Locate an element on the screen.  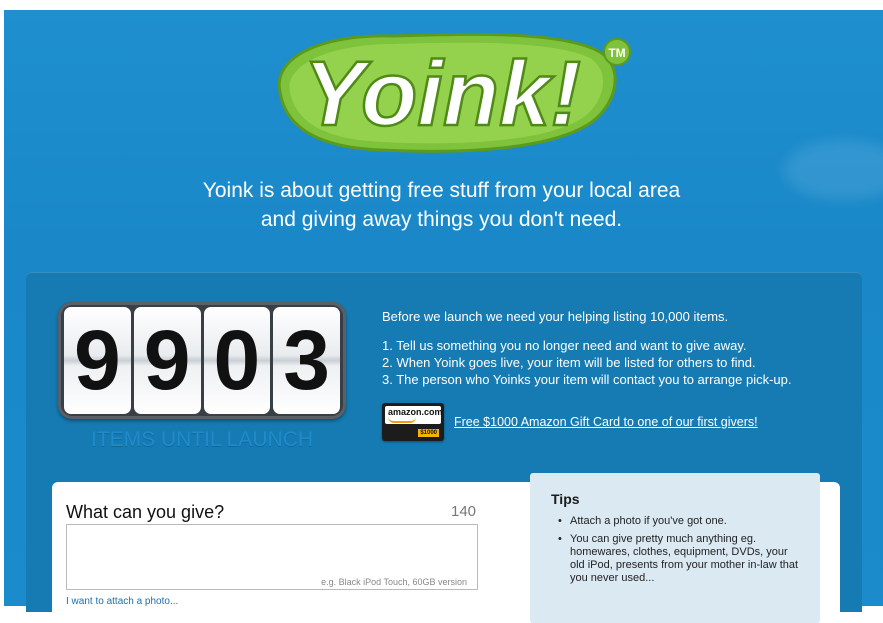
tagline-line-2: and giving away things you don't need. is located at coordinates (441, 219).